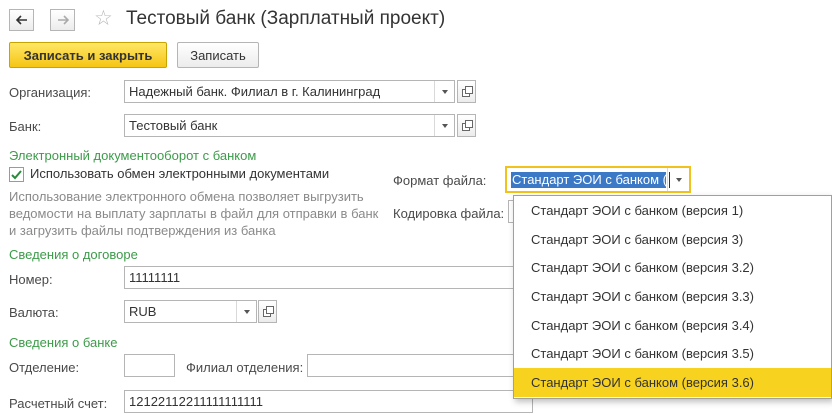 This screenshot has height=414, width=832. What do you see at coordinates (31, 279) in the screenshot?
I see `number-label: Номер:` at bounding box center [31, 279].